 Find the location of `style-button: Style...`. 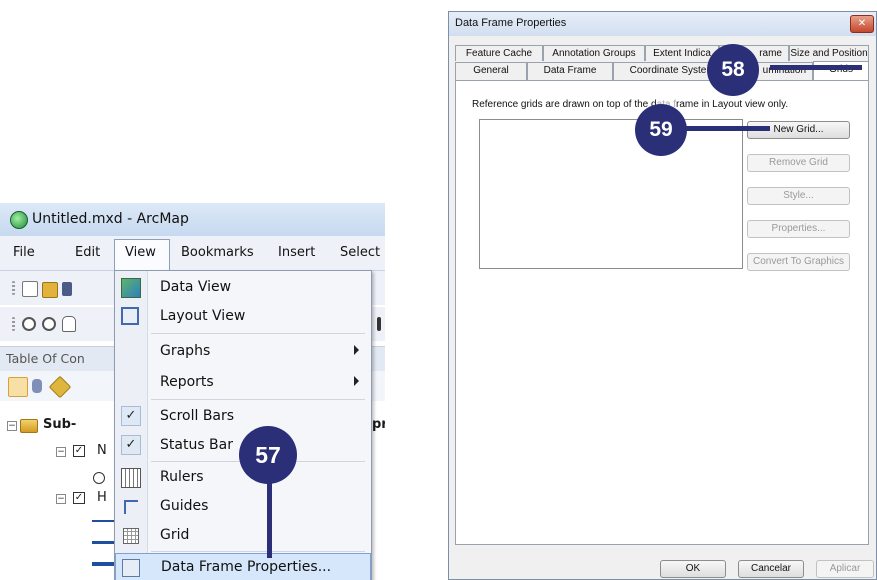

style-button: Style... is located at coordinates (798, 196).